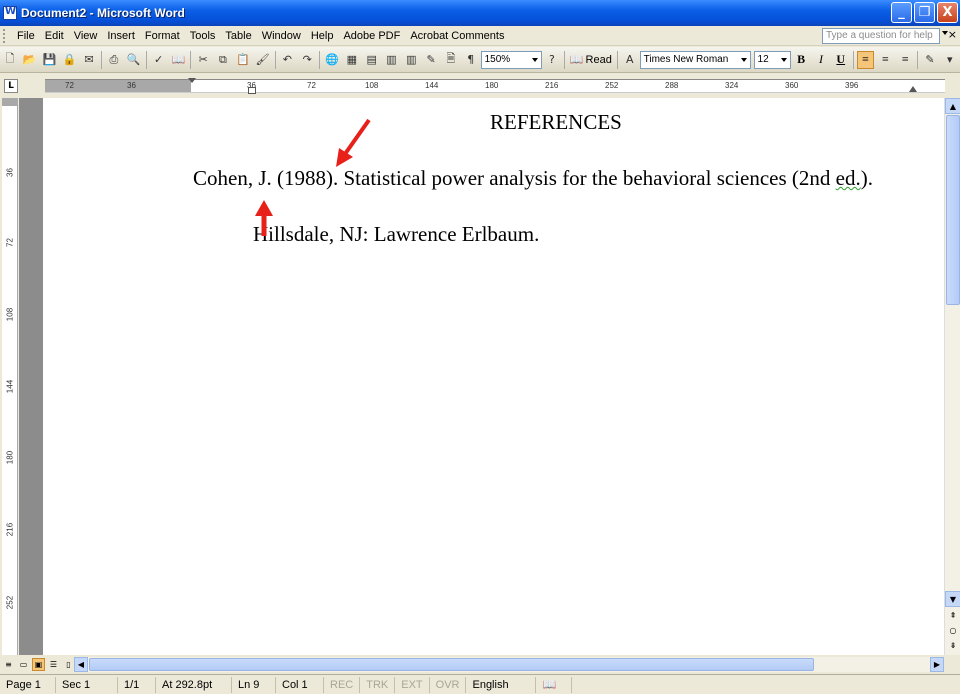 This screenshot has width=960, height=694. Describe the element at coordinates (801, 60) in the screenshot. I see `bold-button: B` at that location.